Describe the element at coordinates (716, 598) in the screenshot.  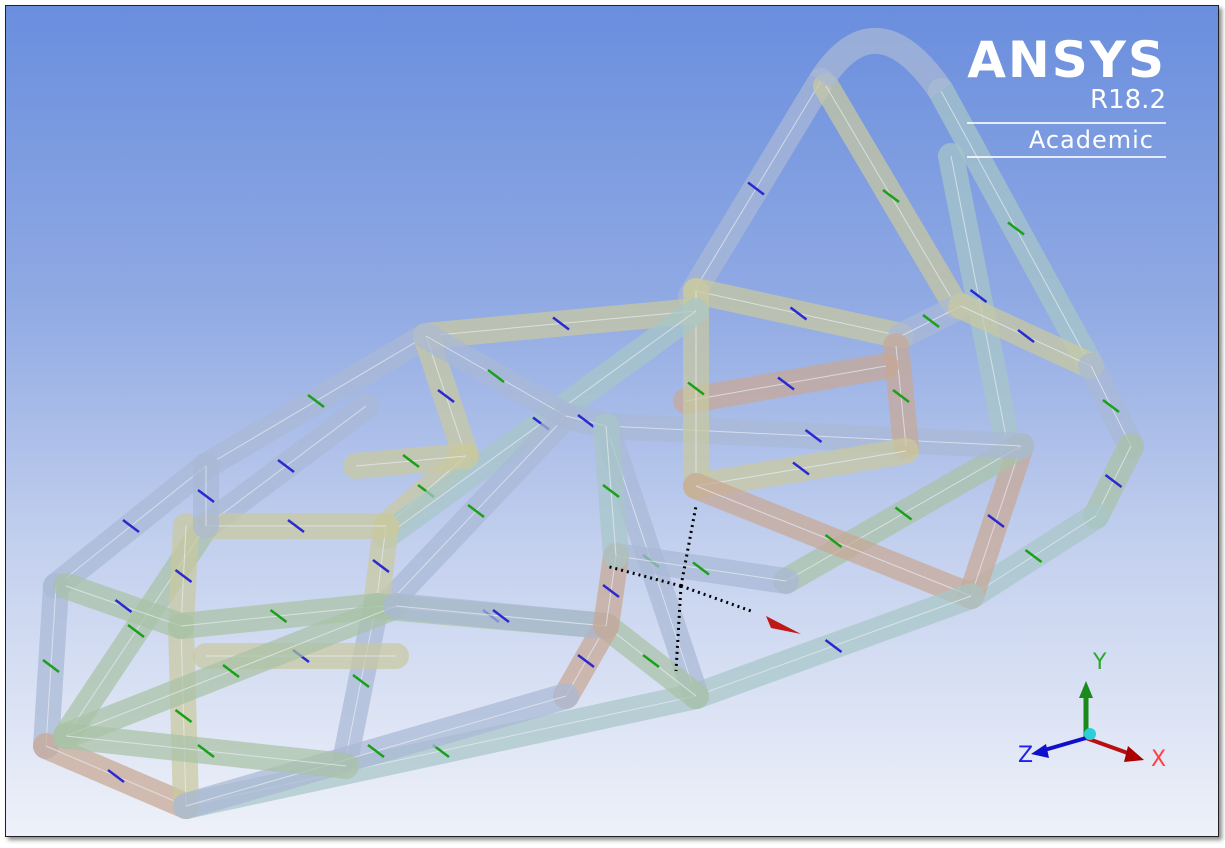
I see `local-coordinate-axis` at that location.